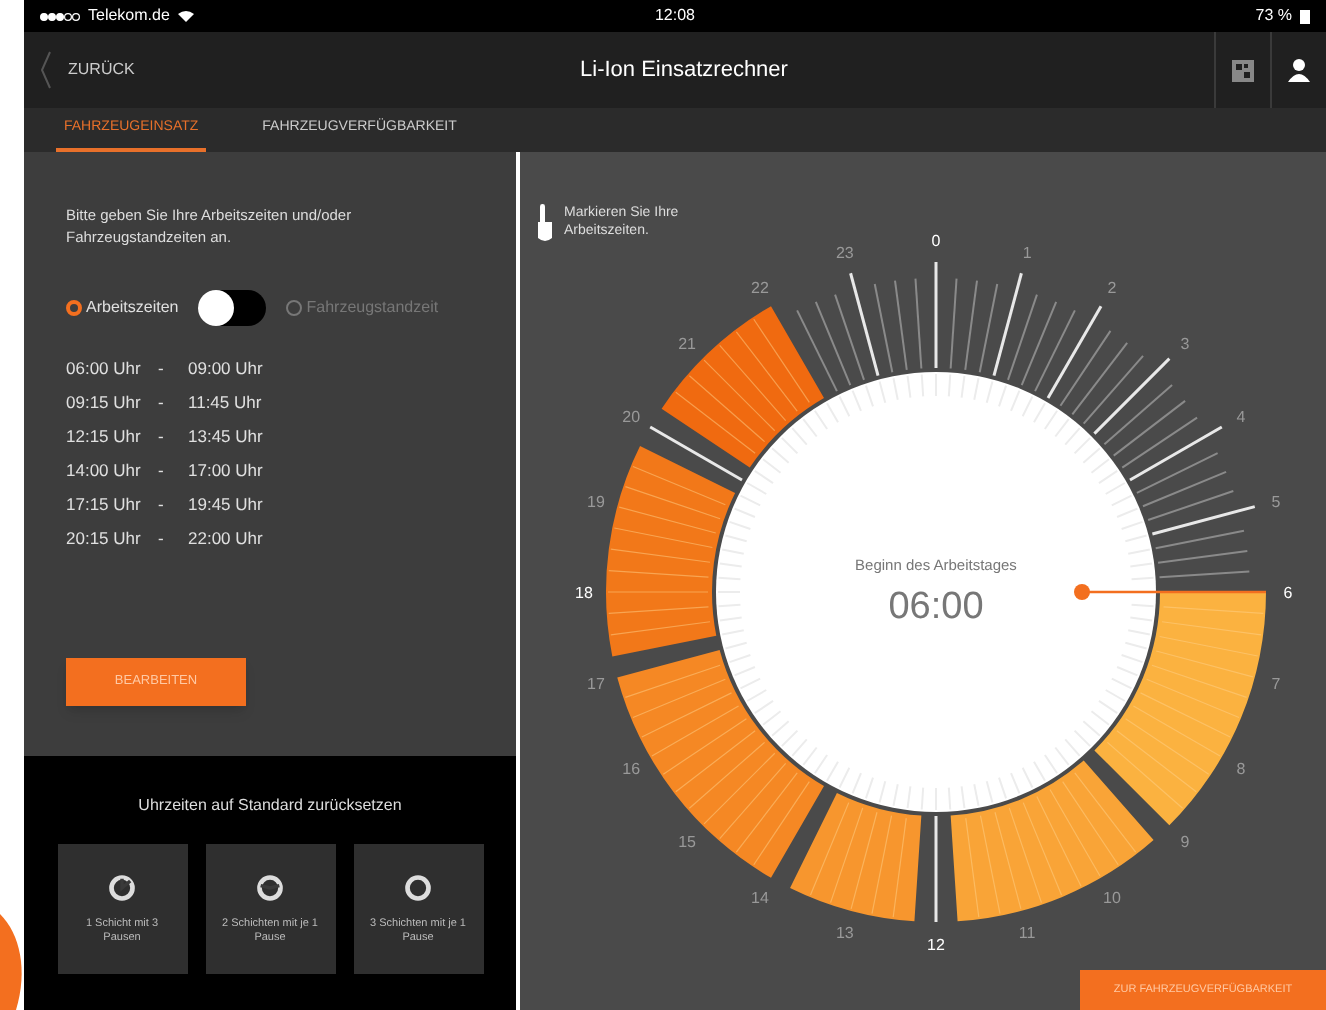 The height and width of the screenshot is (1010, 1326). I want to click on qr-code-icon, so click(1243, 70).